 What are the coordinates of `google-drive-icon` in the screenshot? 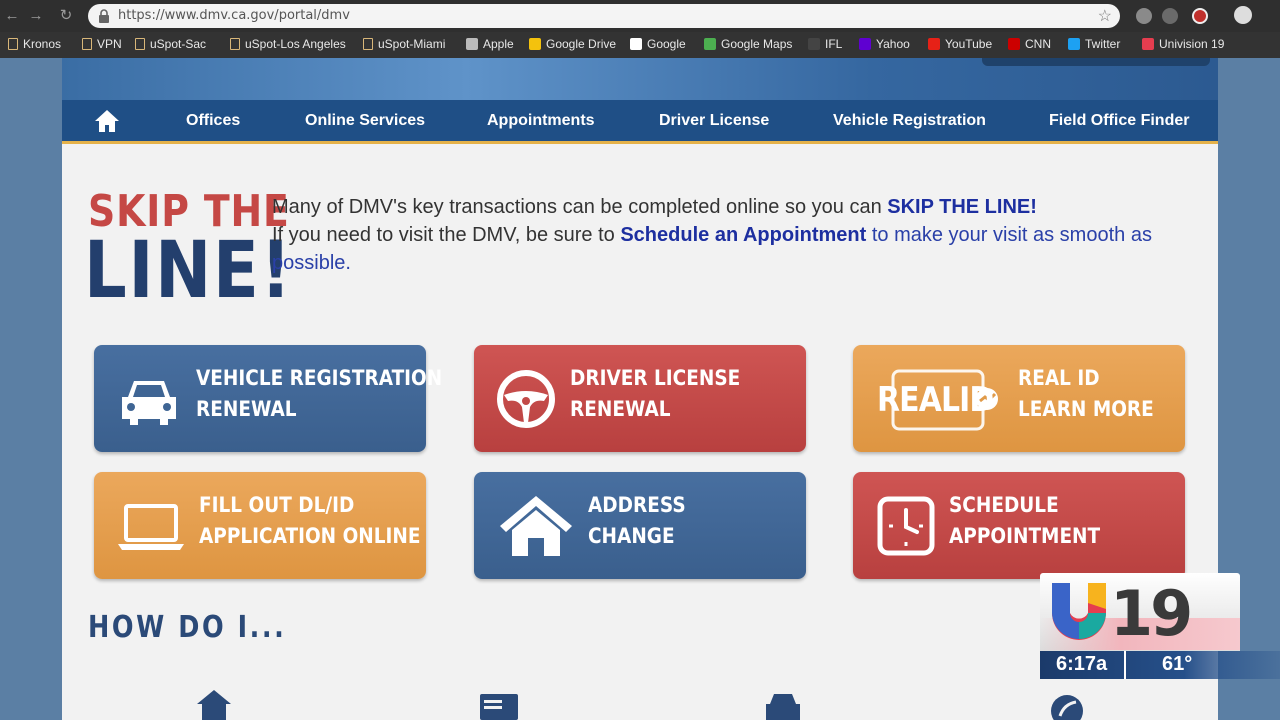 It's located at (535, 44).